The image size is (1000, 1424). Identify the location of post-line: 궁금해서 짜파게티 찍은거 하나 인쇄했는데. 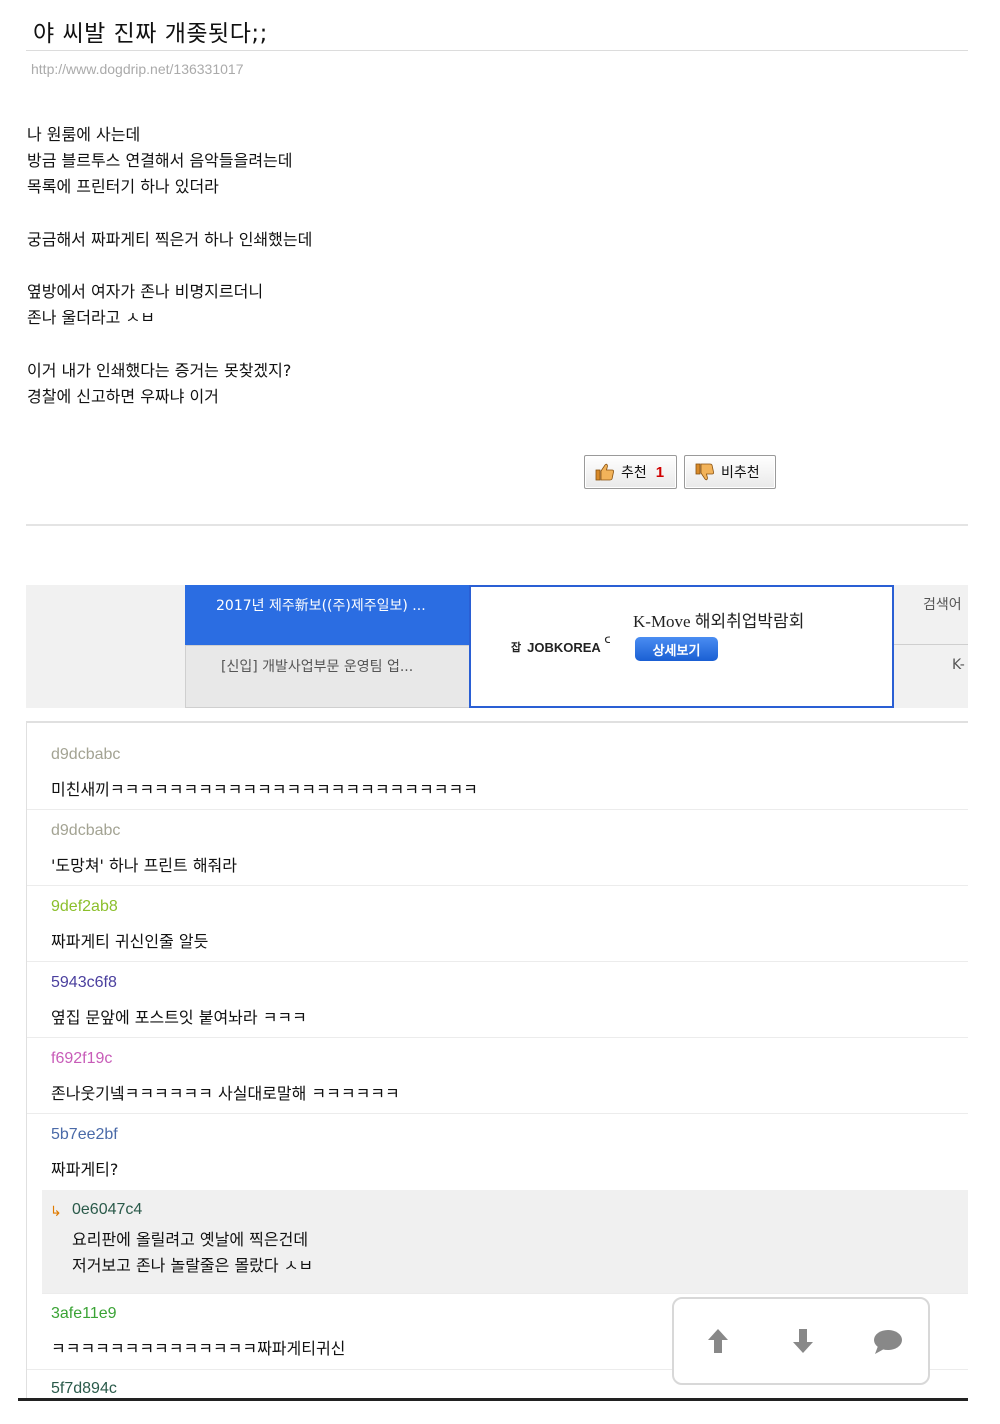
(170, 239).